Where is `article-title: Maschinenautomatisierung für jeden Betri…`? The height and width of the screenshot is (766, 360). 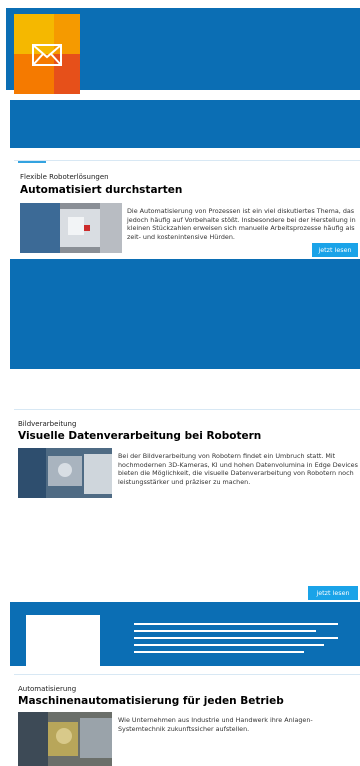
article-title: Maschinenautomatisierung für jeden Betri… is located at coordinates (151, 701).